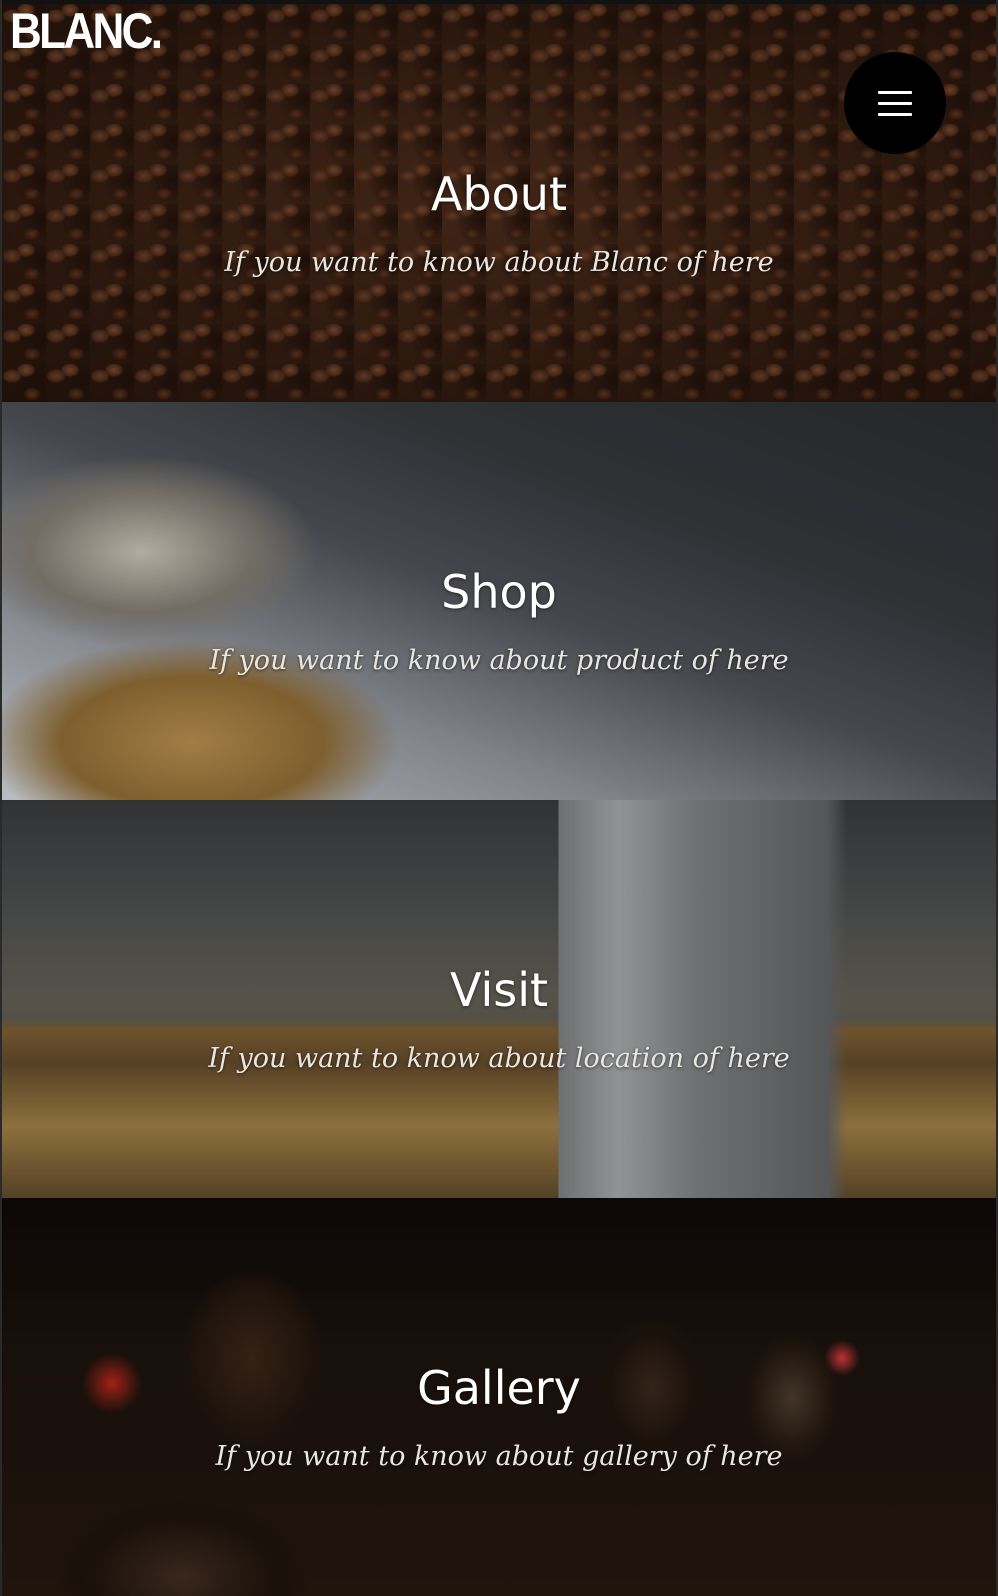 The width and height of the screenshot is (998, 1596). Describe the element at coordinates (498, 194) in the screenshot. I see `section-title: About` at that location.